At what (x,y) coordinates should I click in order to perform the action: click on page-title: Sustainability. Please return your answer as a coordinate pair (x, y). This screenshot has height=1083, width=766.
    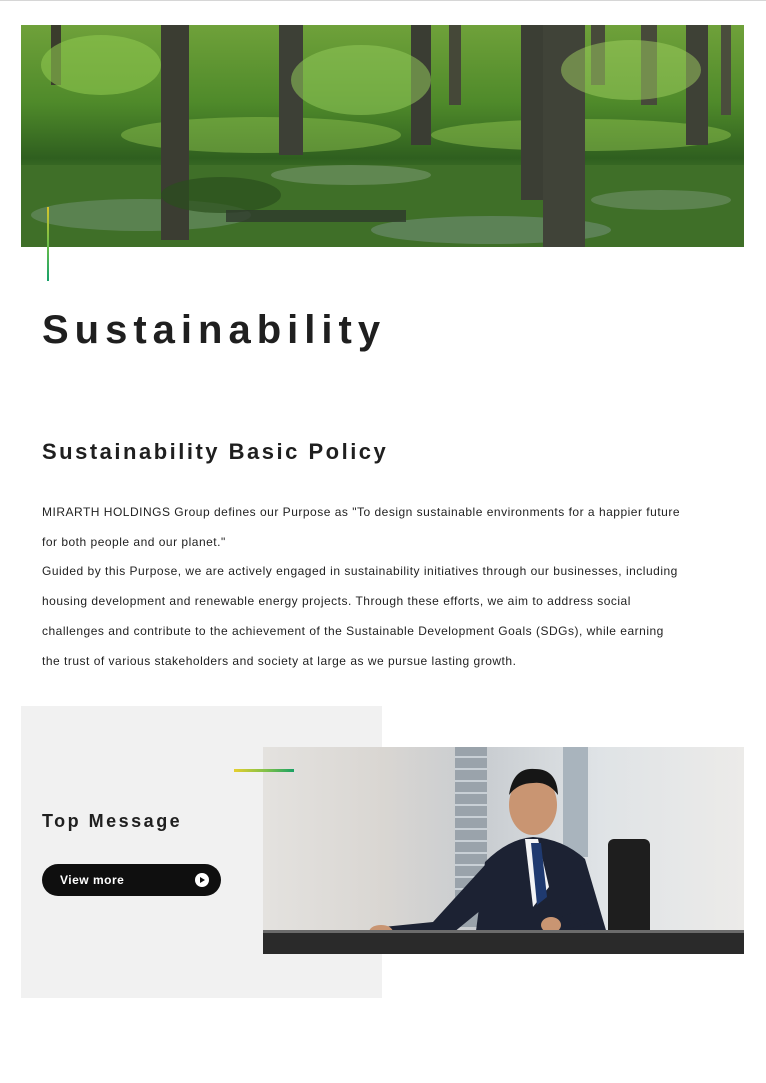
    Looking at the image, I should click on (214, 330).